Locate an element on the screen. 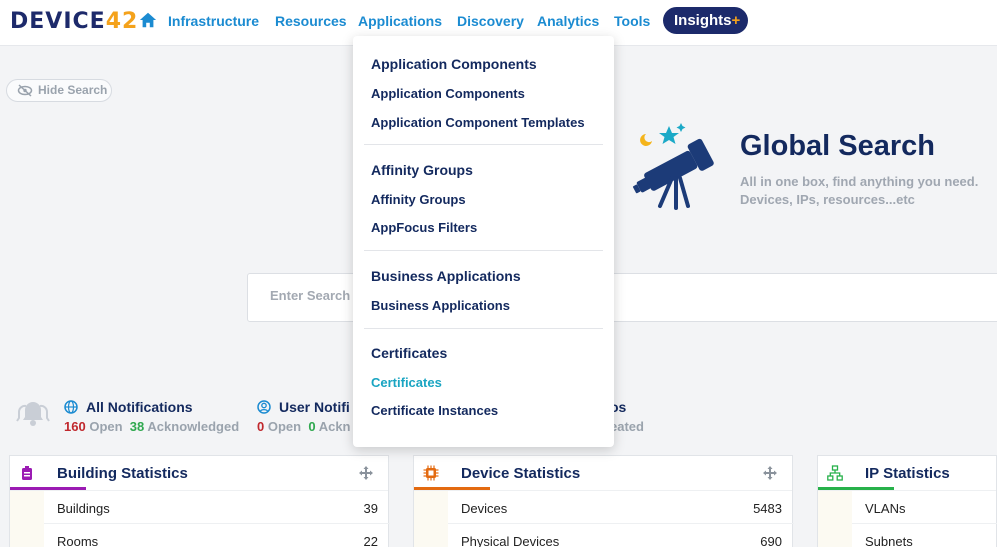  row-label: Buildings is located at coordinates (83, 508).